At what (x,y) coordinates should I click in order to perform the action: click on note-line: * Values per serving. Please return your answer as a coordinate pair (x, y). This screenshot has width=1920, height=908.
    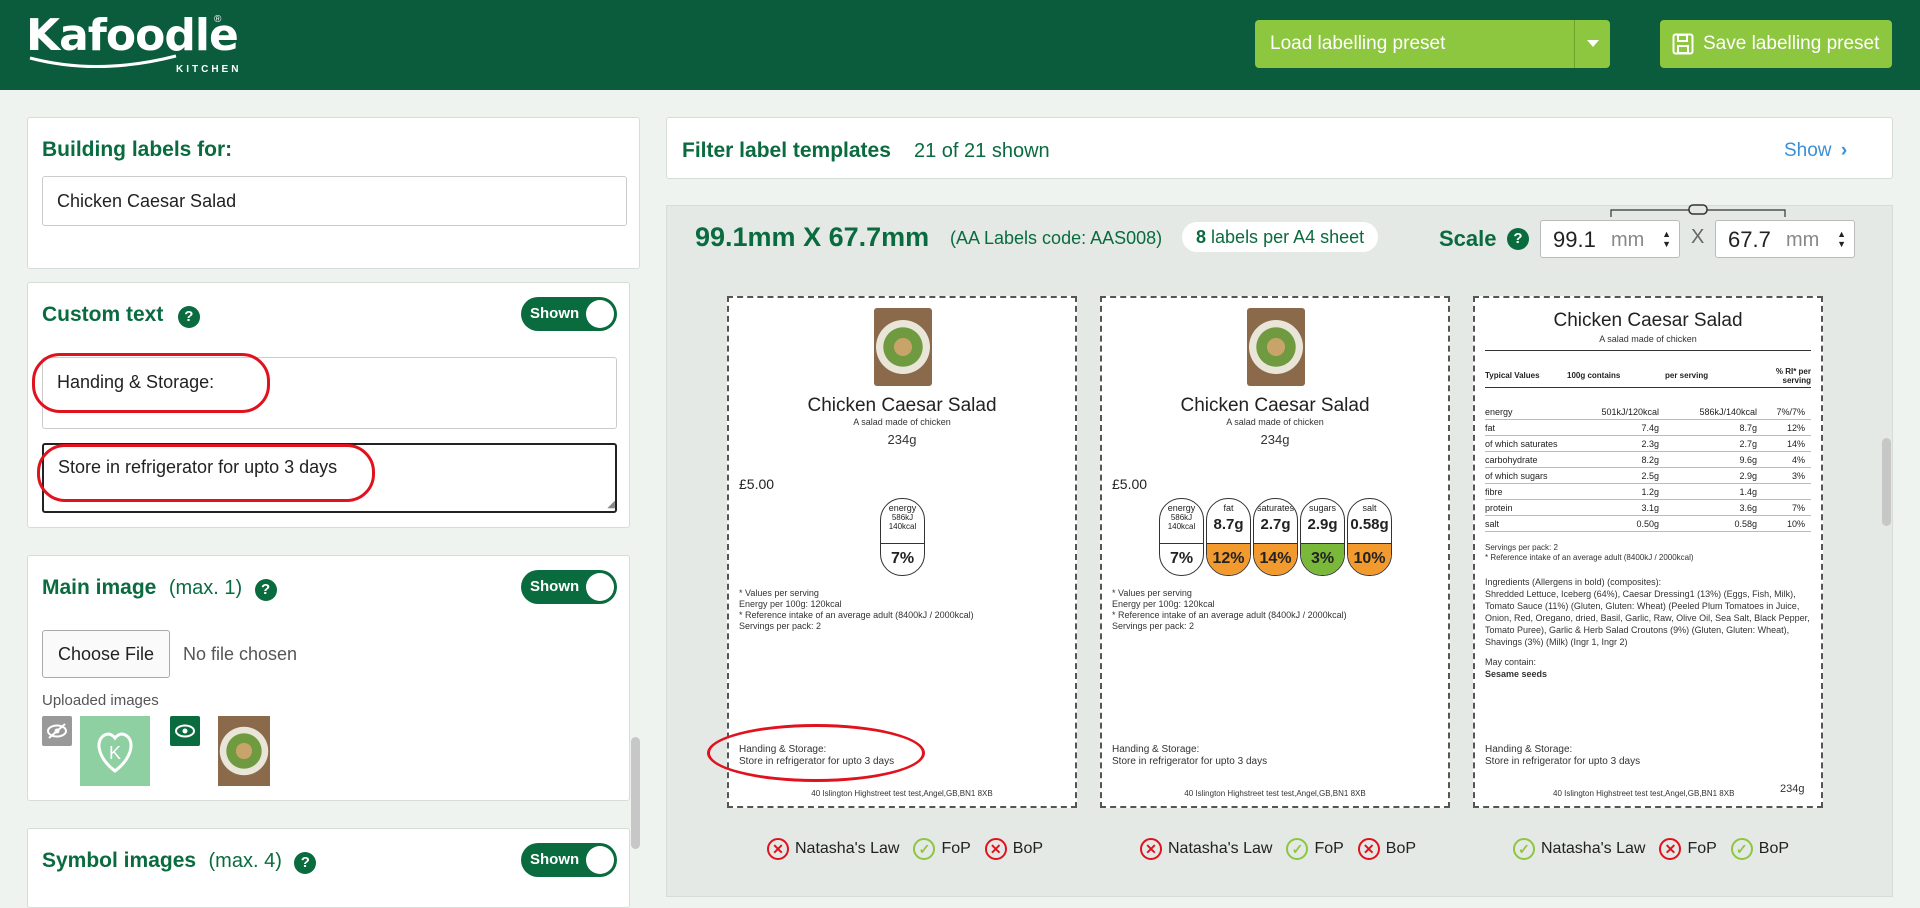
    Looking at the image, I should click on (779, 593).